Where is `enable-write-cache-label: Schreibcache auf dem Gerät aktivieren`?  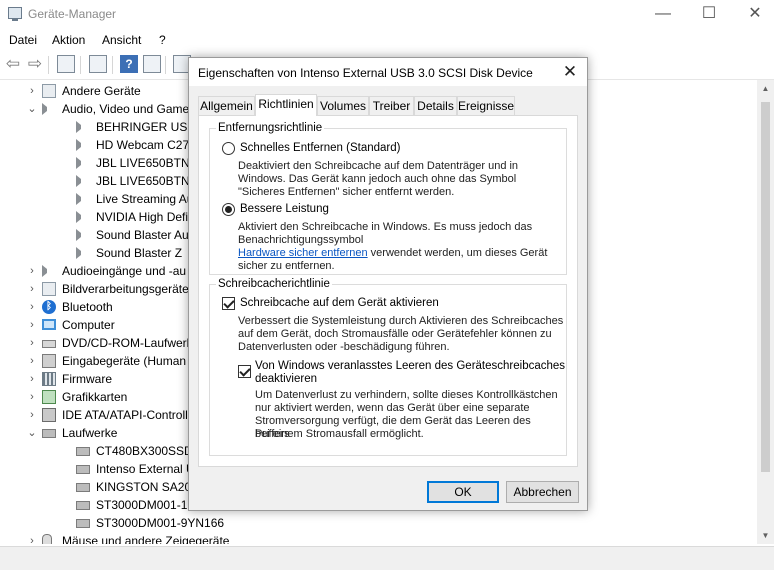
enable-write-cache-label: Schreibcache auf dem Gerät aktivieren is located at coordinates (339, 303).